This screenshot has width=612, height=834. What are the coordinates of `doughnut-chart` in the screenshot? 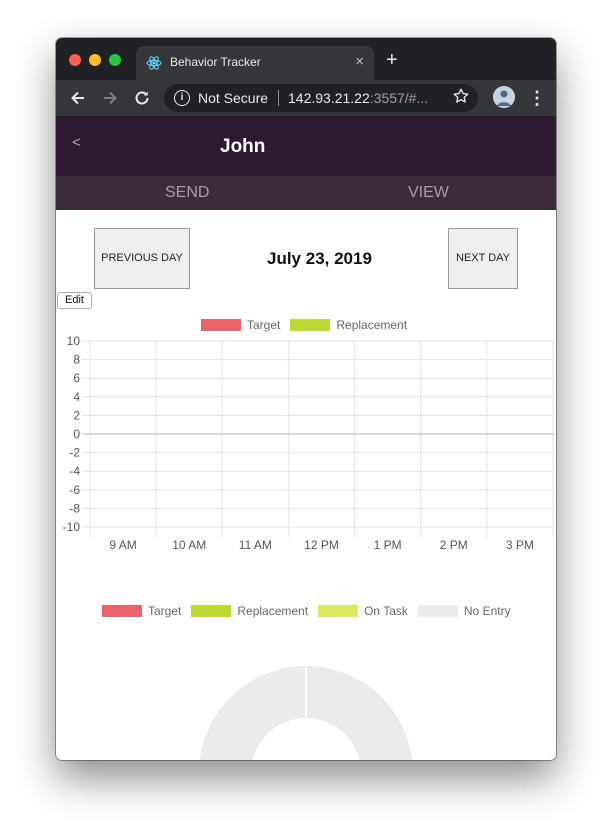 It's located at (306, 713).